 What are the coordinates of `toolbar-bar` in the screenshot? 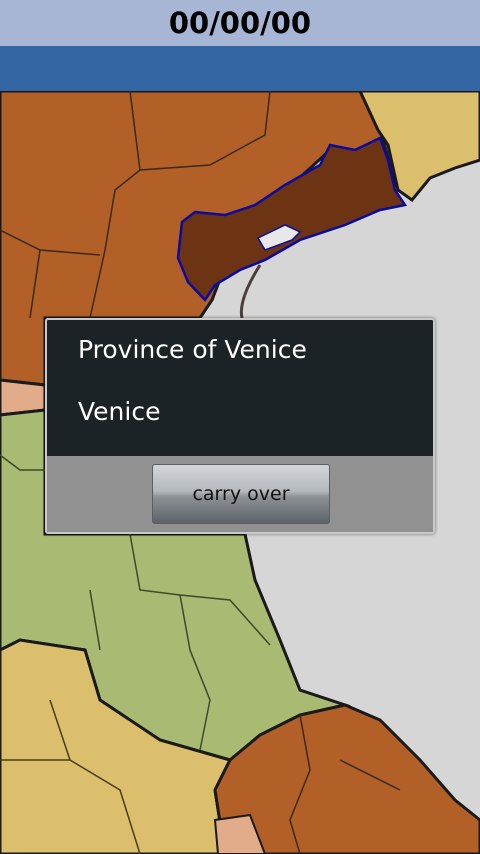 It's located at (240, 68).